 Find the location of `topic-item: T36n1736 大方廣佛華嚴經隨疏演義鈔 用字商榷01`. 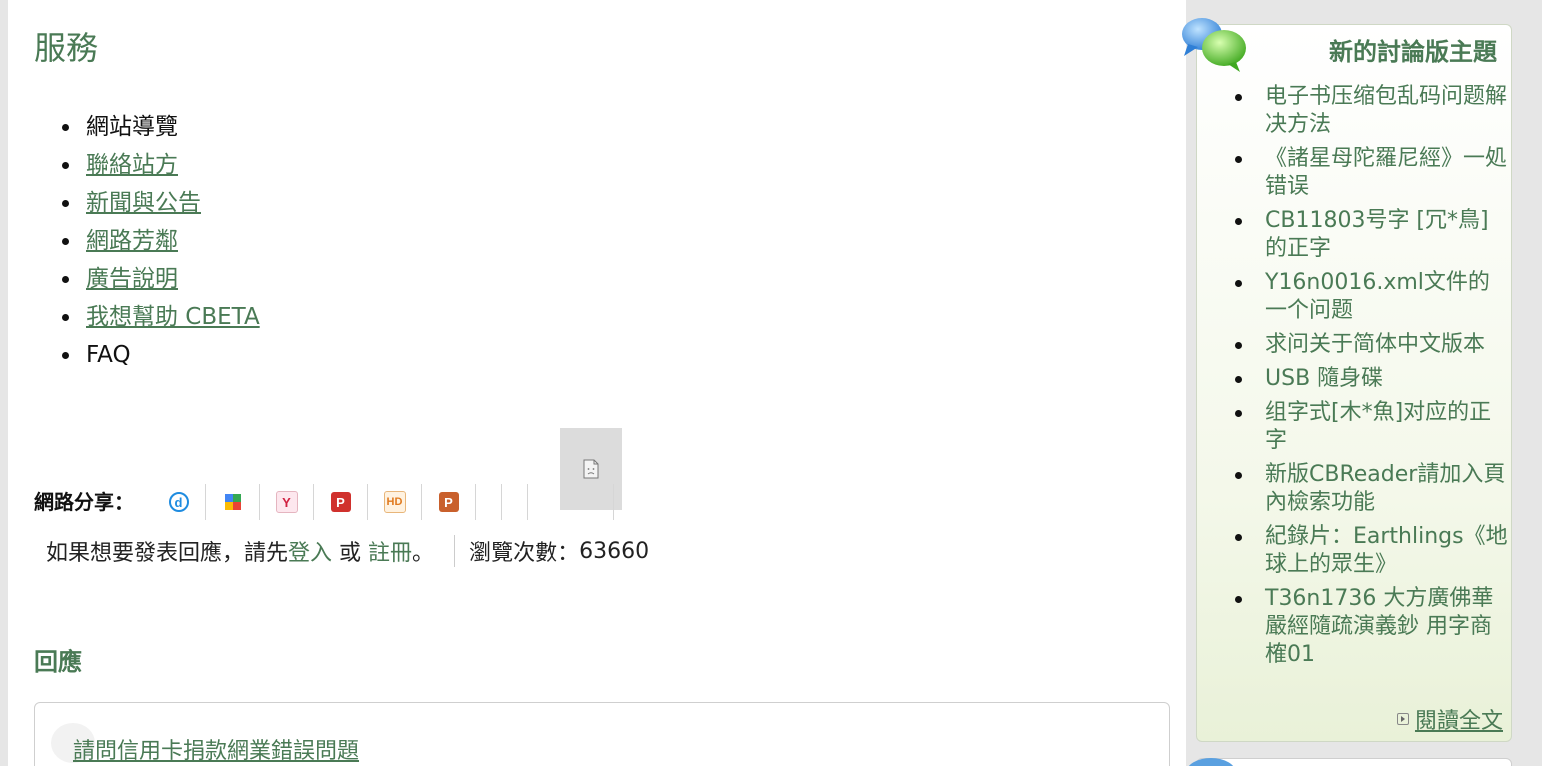

topic-item: T36n1736 大方廣佛華嚴經隨疏演義鈔 用字商榷01 is located at coordinates (1371, 627).